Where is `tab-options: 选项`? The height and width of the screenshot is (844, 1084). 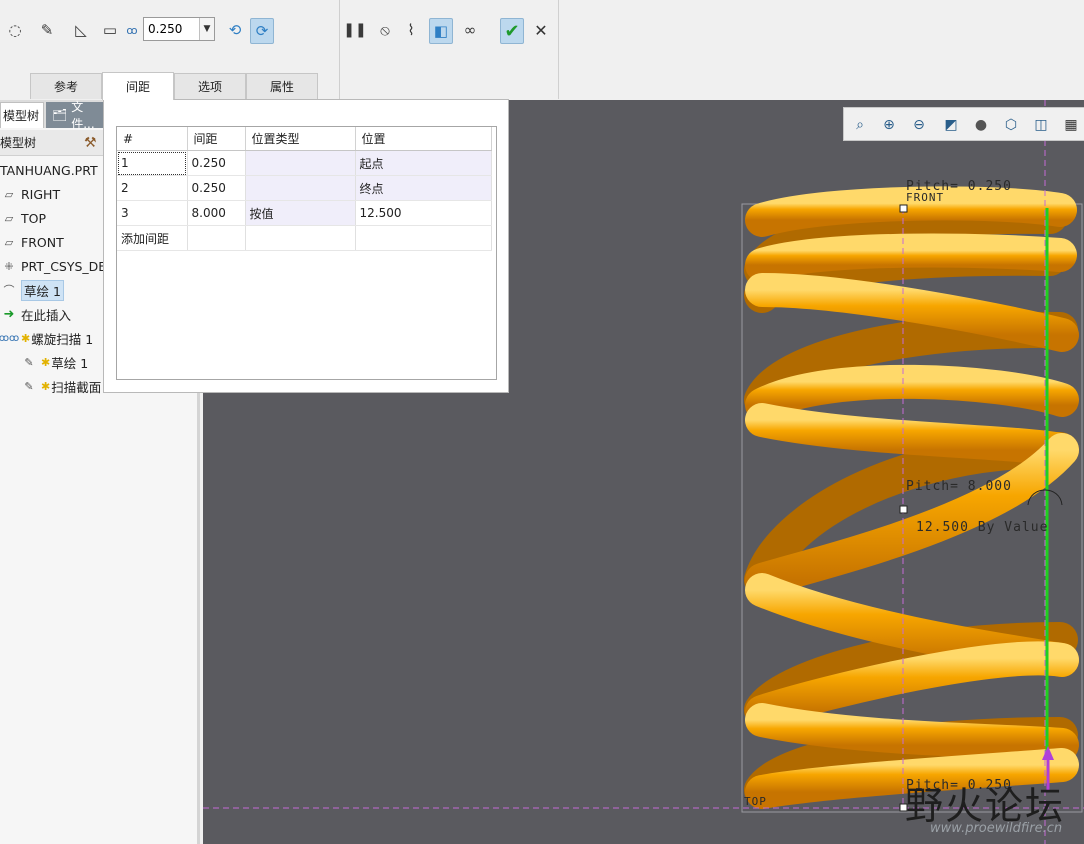
tab-options: 选项 is located at coordinates (210, 86).